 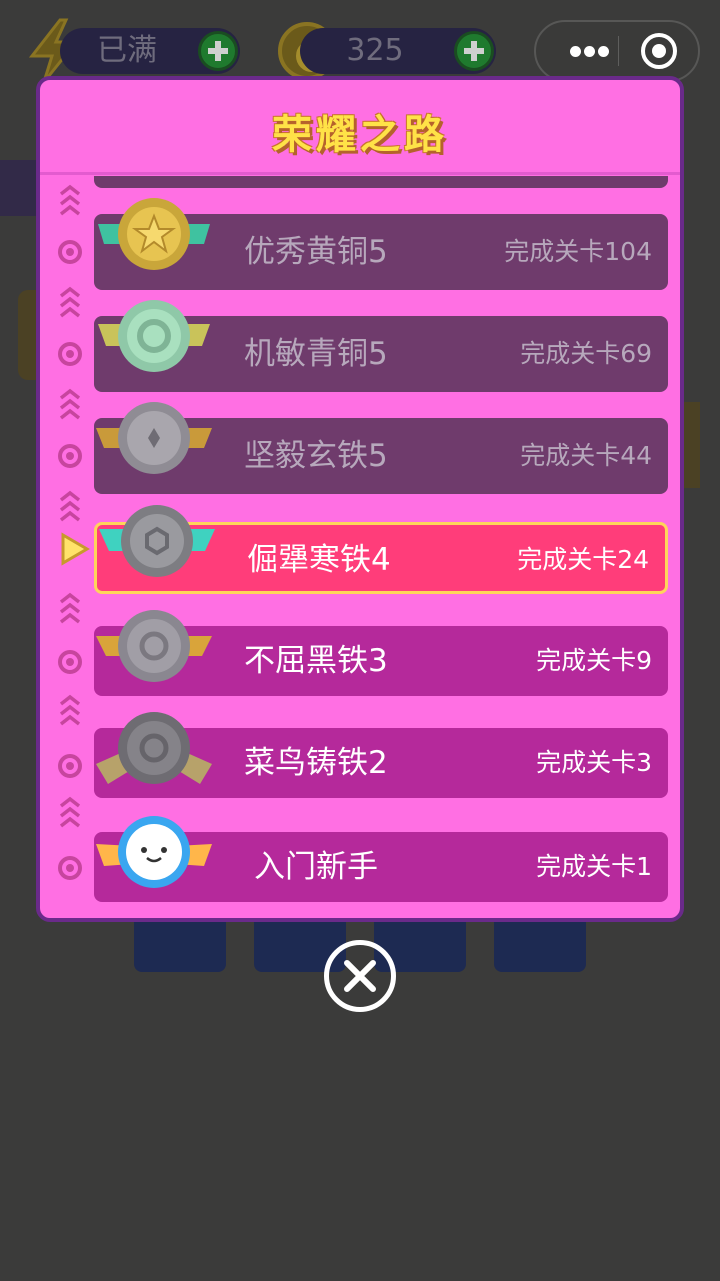 I want to click on rank-requirement: 完成关卡9, so click(x=594, y=660).